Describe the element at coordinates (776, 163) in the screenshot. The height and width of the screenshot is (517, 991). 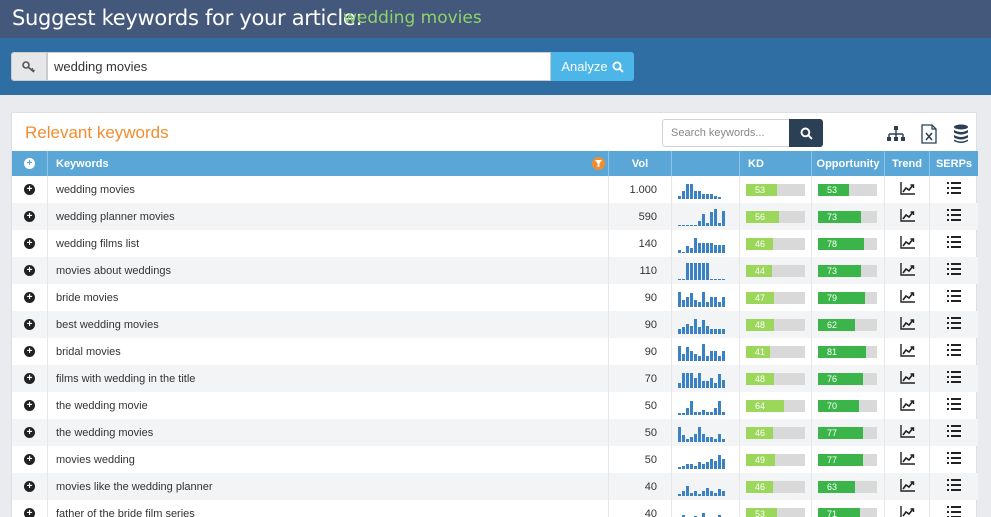
I see `header-kd: KD` at that location.